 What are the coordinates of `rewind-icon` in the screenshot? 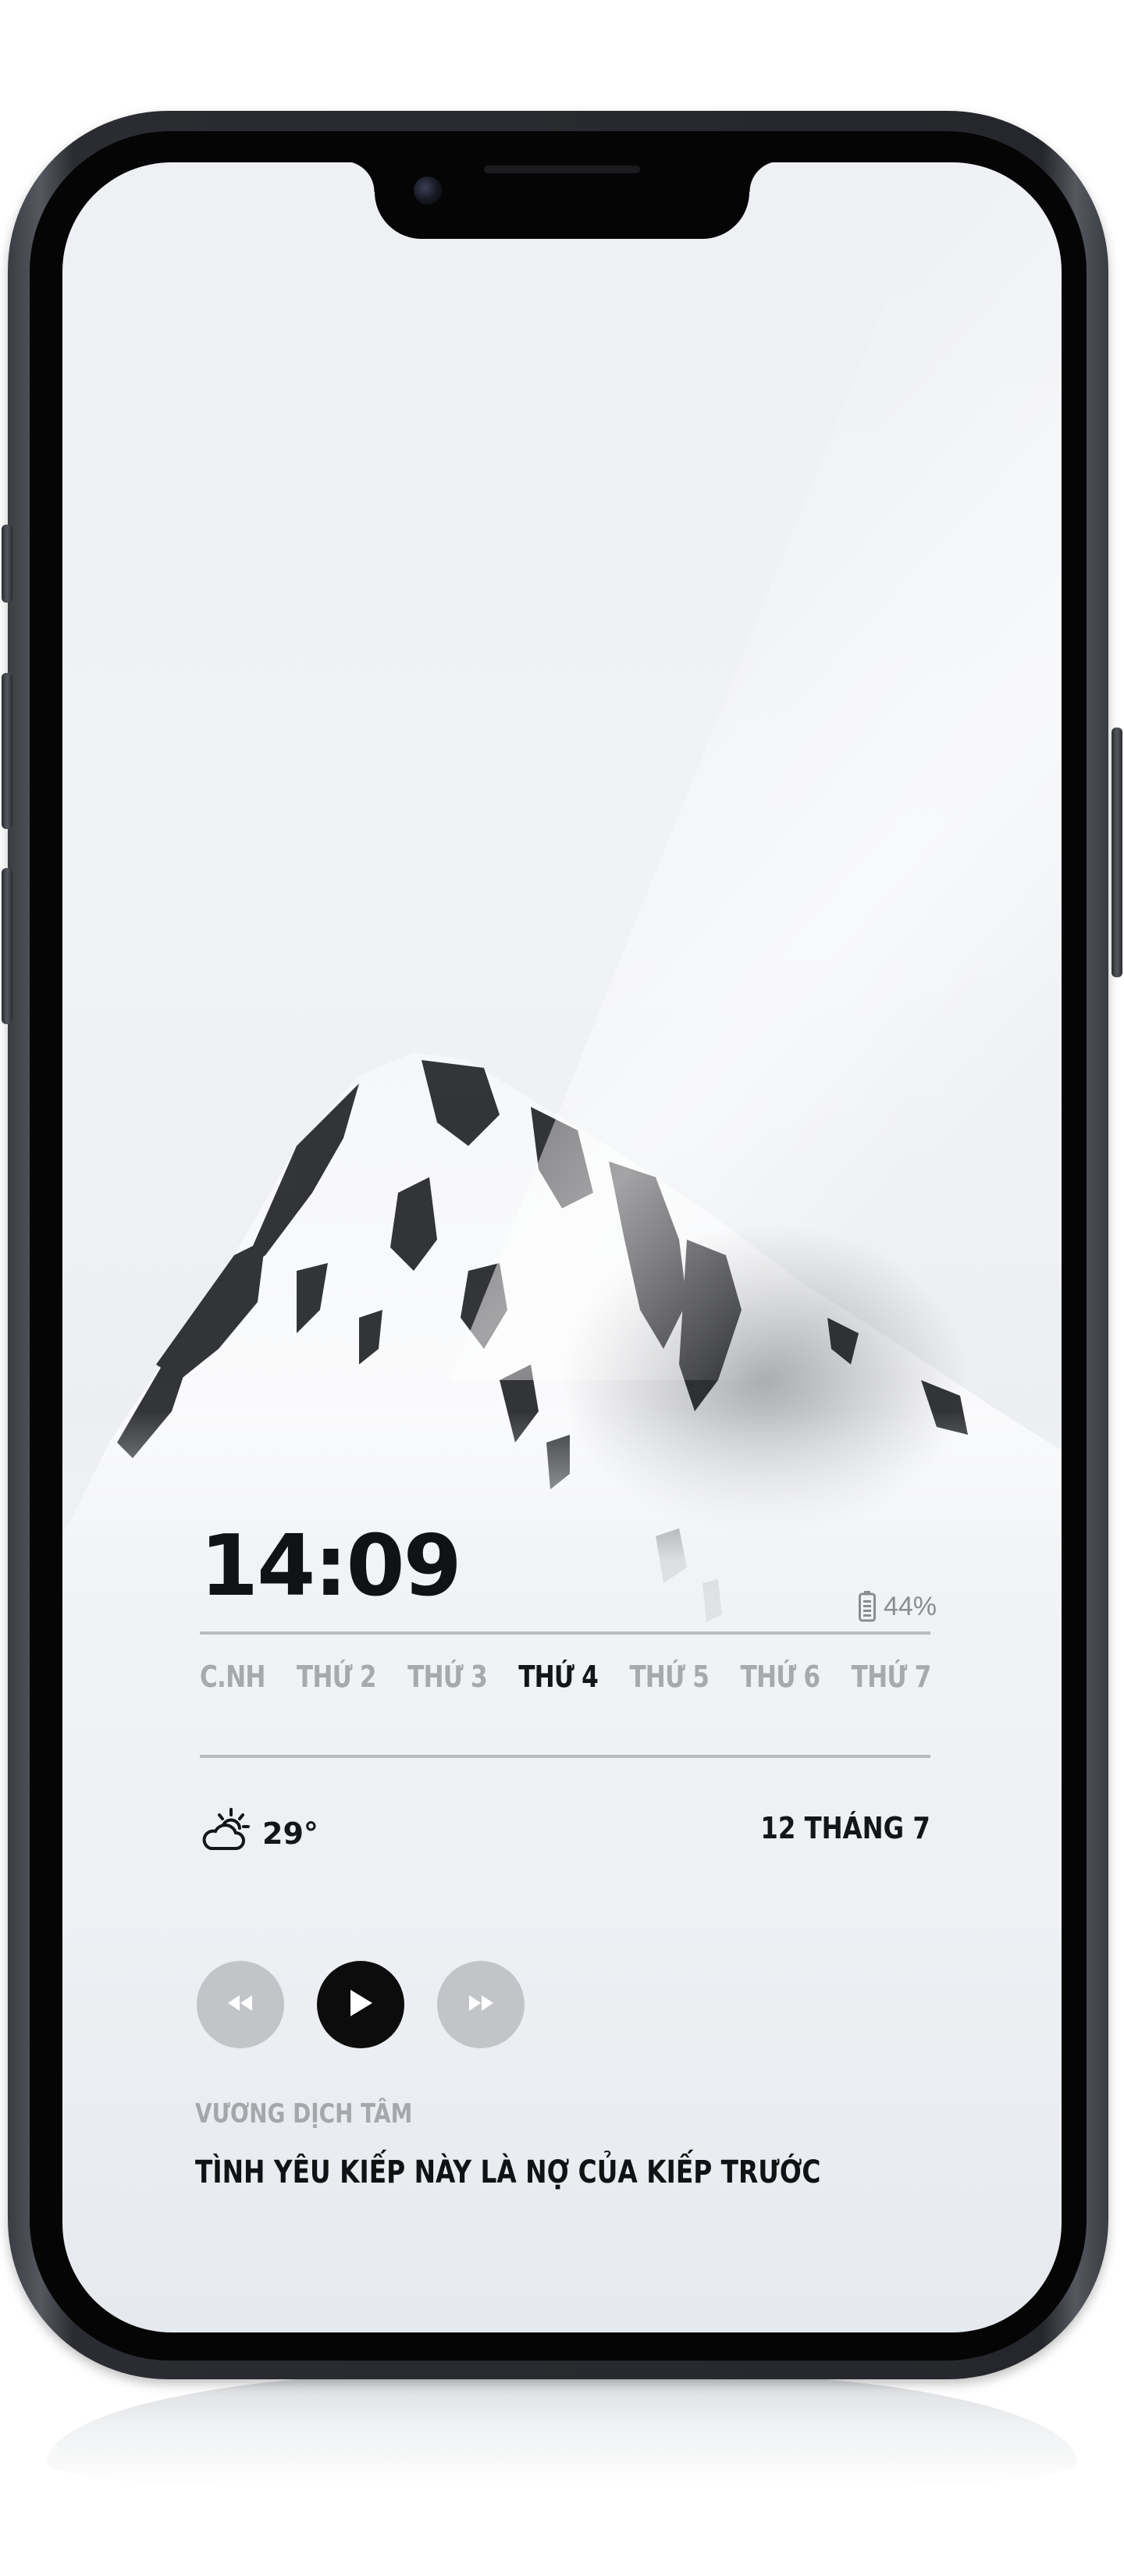 It's located at (241, 2005).